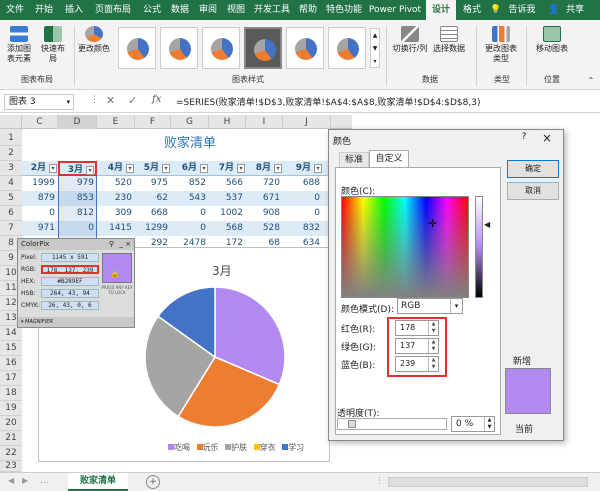  What do you see at coordinates (392, 424) in the screenshot?
I see `transparency-slider` at bounding box center [392, 424].